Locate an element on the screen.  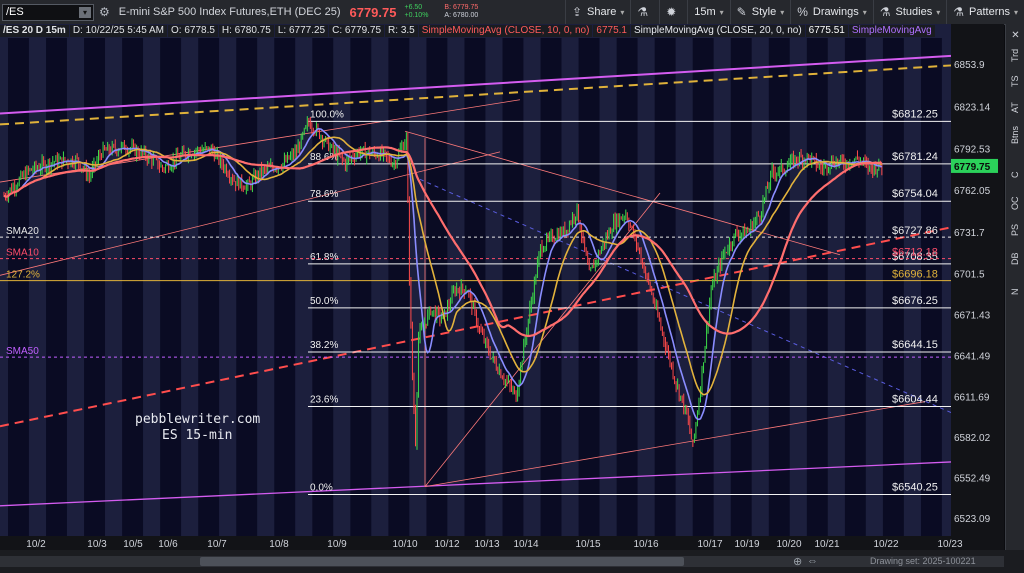
flask-button: ⚗ is located at coordinates (644, 12).